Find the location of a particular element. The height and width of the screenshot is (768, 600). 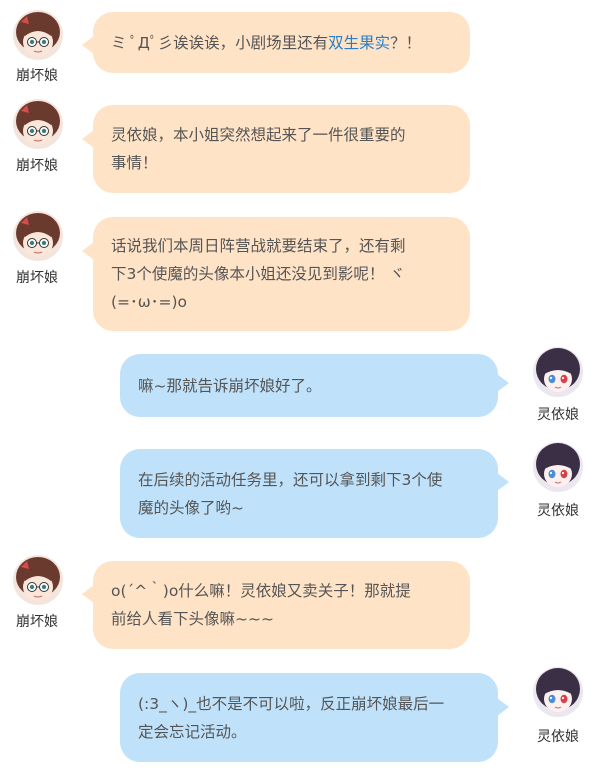

message-line: (:3_ヽ)_也不是不可以啦，反正崩坏娘最后一 is located at coordinates (291, 703).